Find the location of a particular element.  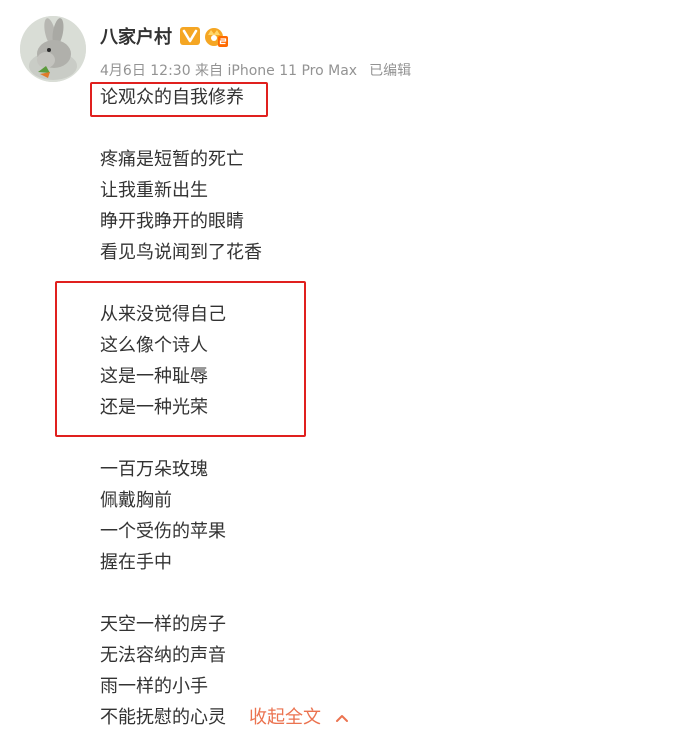

author-name: 八家户村 is located at coordinates (136, 36).